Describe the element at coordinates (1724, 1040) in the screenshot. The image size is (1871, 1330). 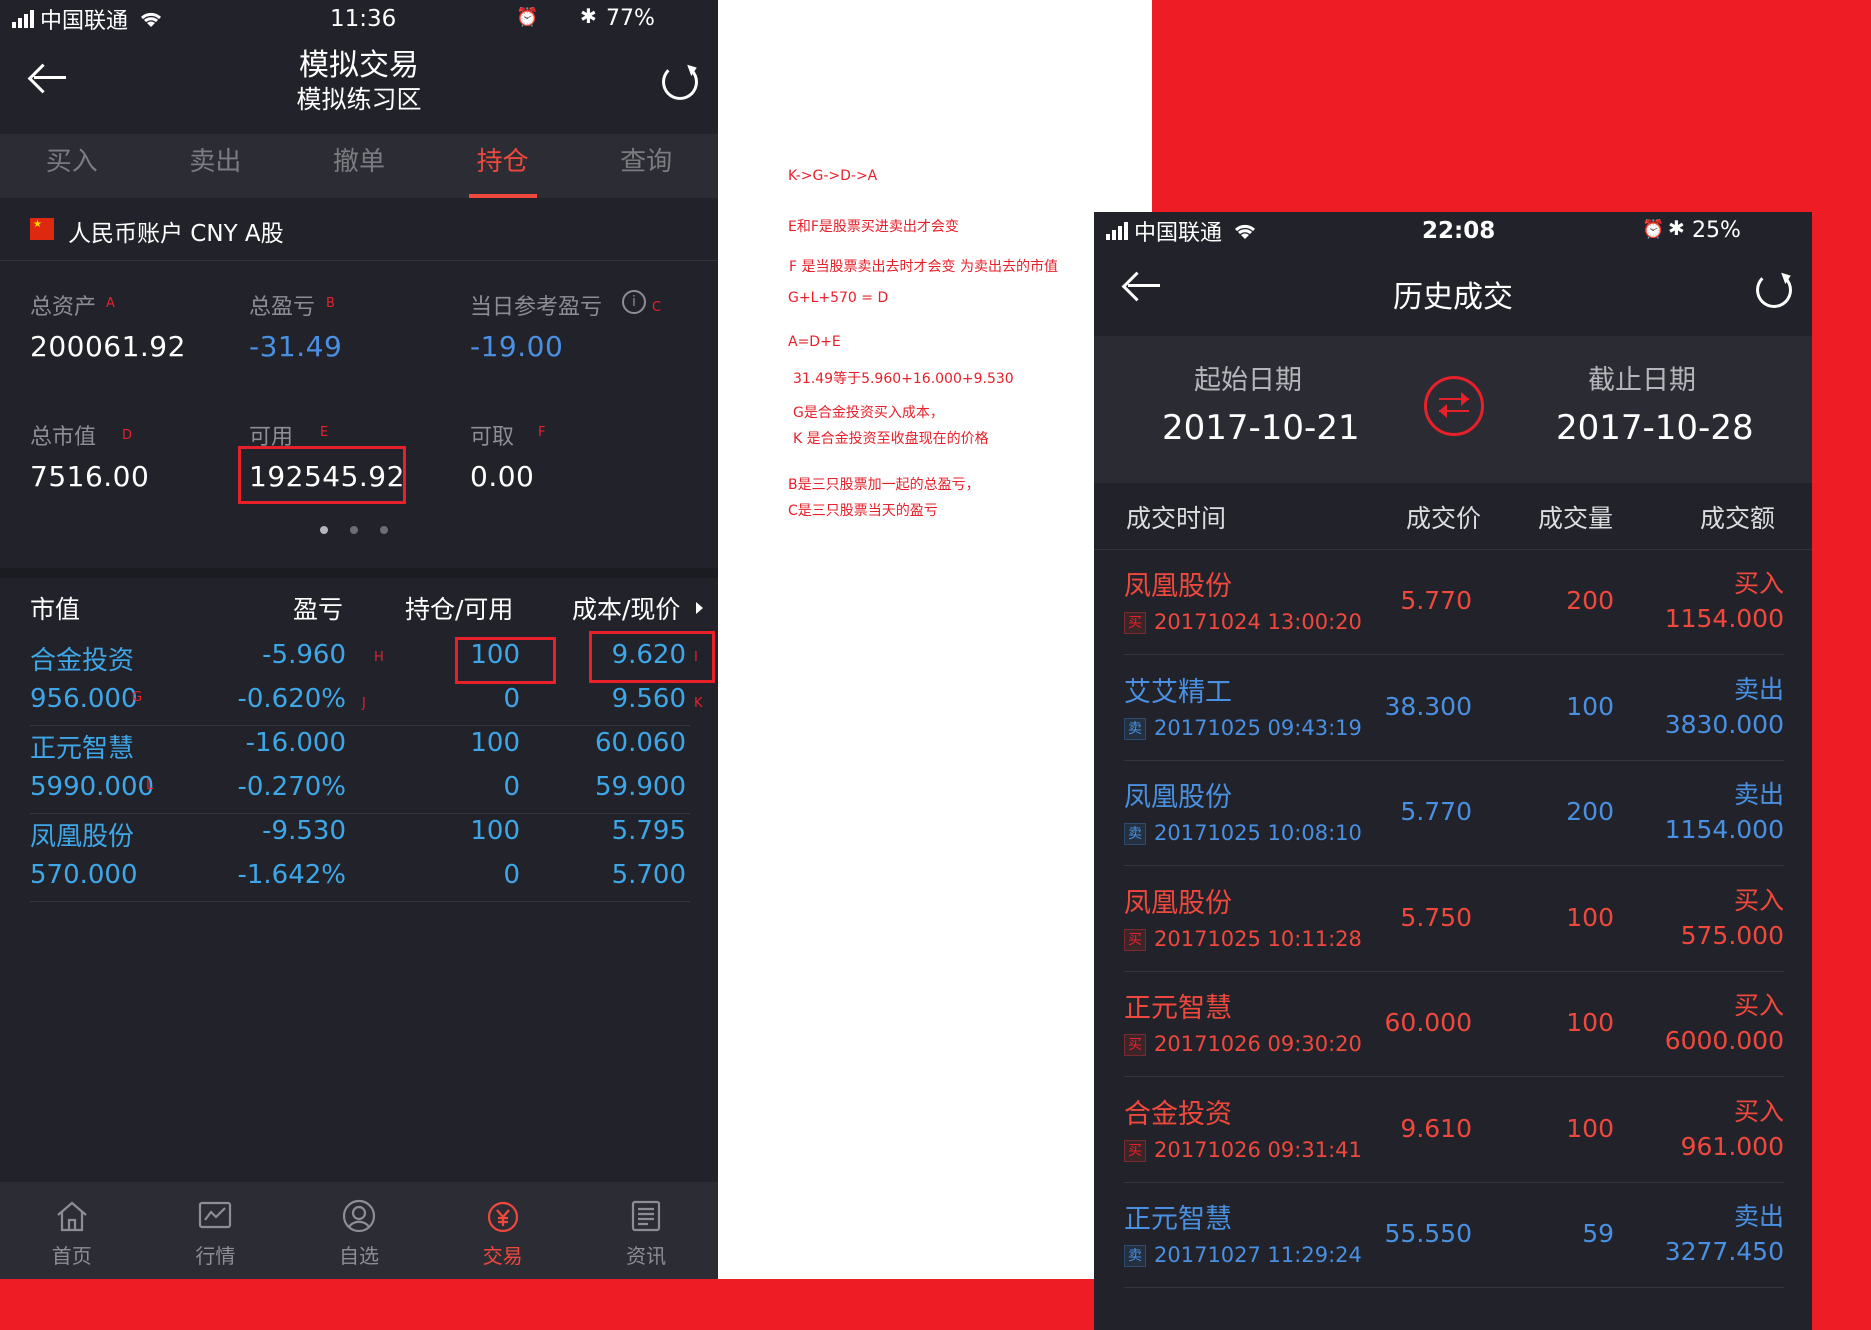
I see `trade-amount: 6000.000` at that location.